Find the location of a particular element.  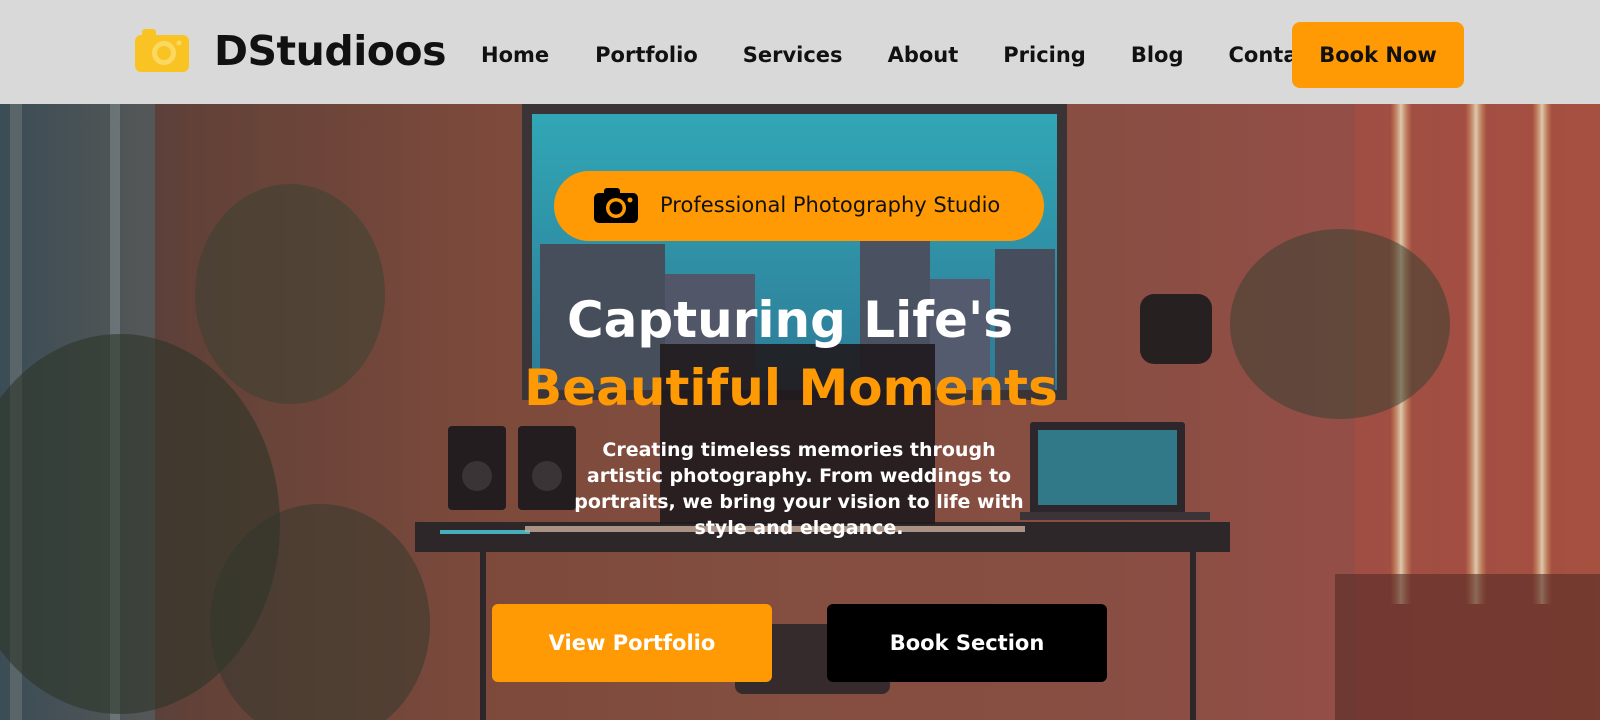

hero-title-line1: Capturing Life's is located at coordinates (790, 320).